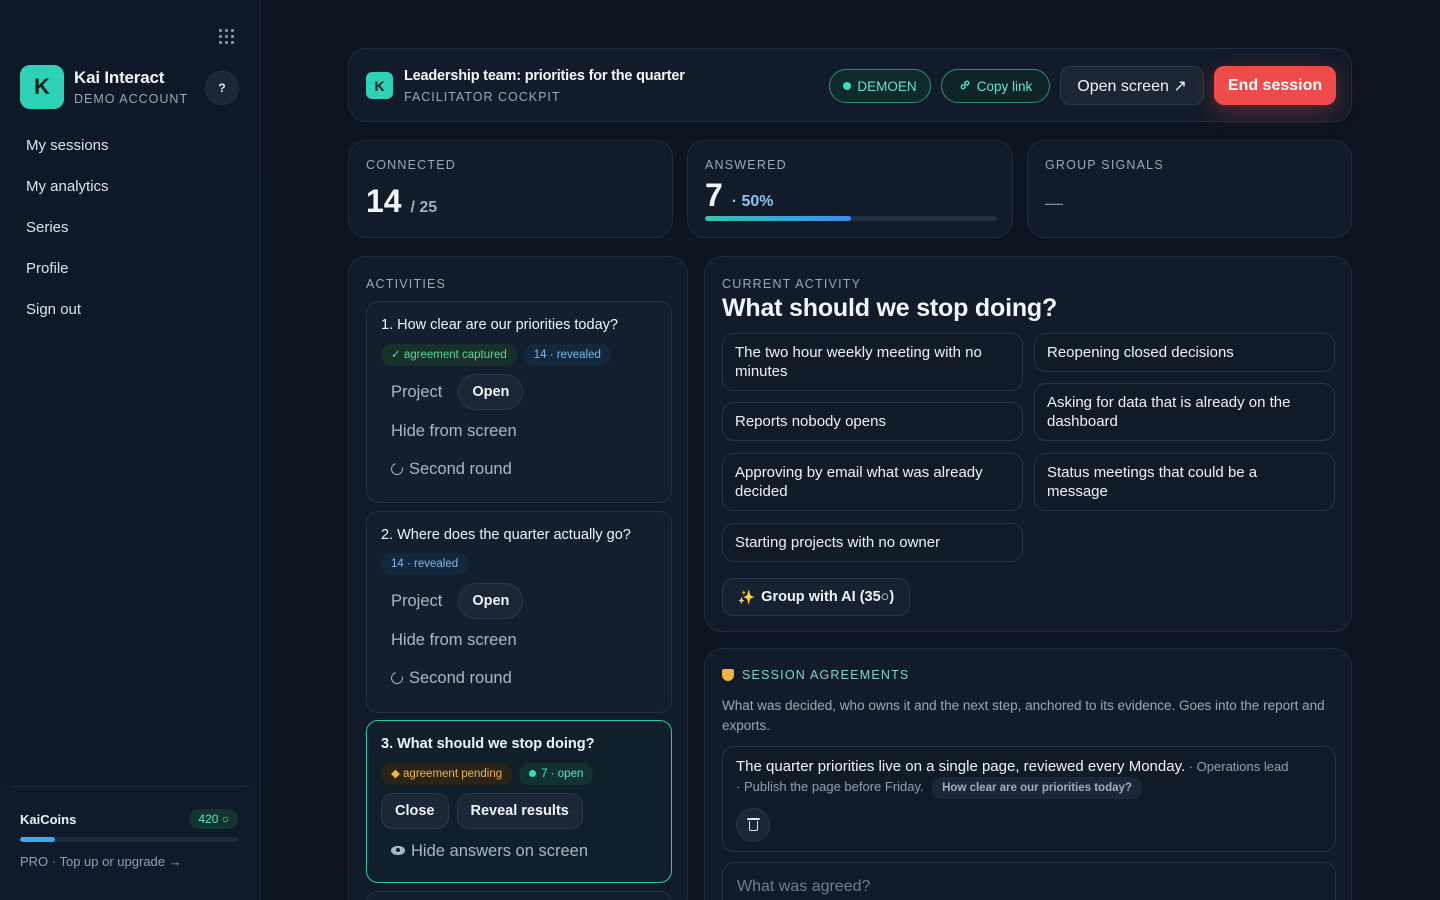 This screenshot has width=1440, height=900. I want to click on activity-title: 2. Where does the quarter actually go?, so click(506, 535).